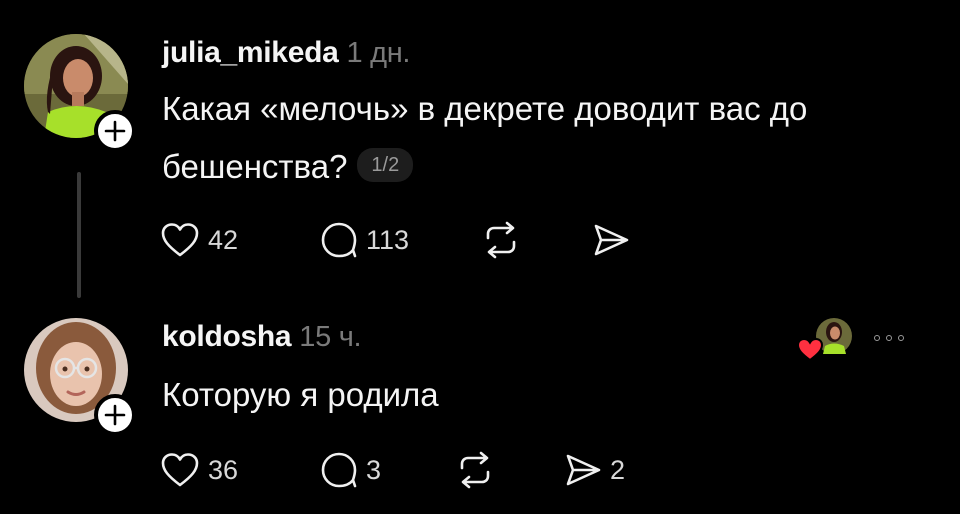  I want to click on reply-button: 3, so click(350, 470).